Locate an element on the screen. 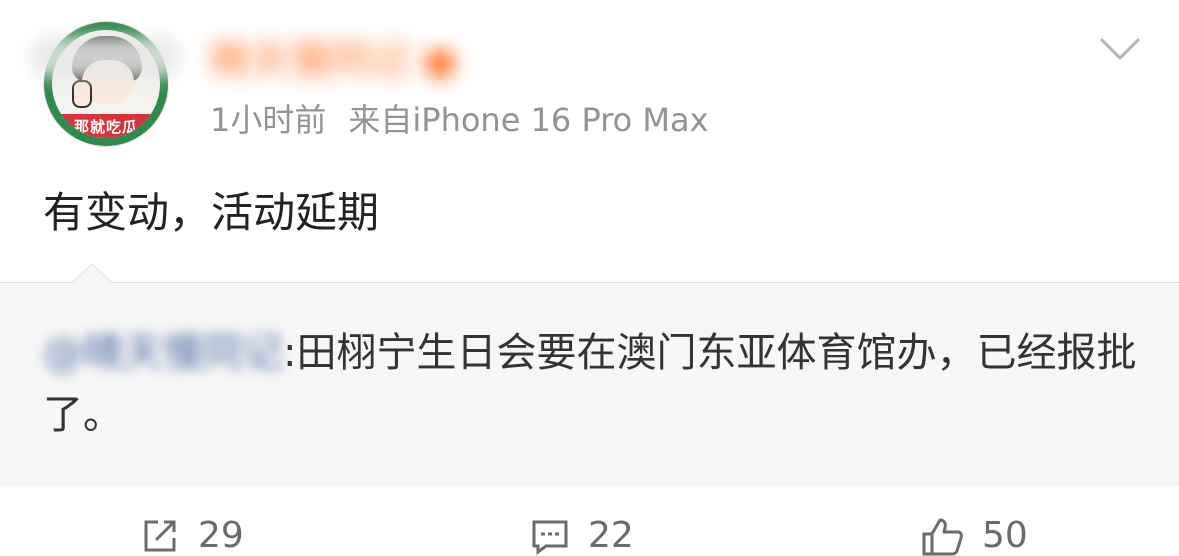  action-bar: 29 22 50 is located at coordinates (589, 521).